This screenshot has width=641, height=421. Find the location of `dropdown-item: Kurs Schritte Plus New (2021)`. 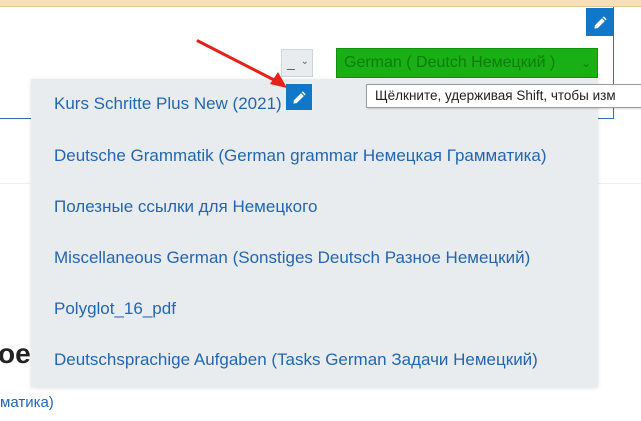

dropdown-item: Kurs Schritte Plus New (2021) is located at coordinates (168, 104).